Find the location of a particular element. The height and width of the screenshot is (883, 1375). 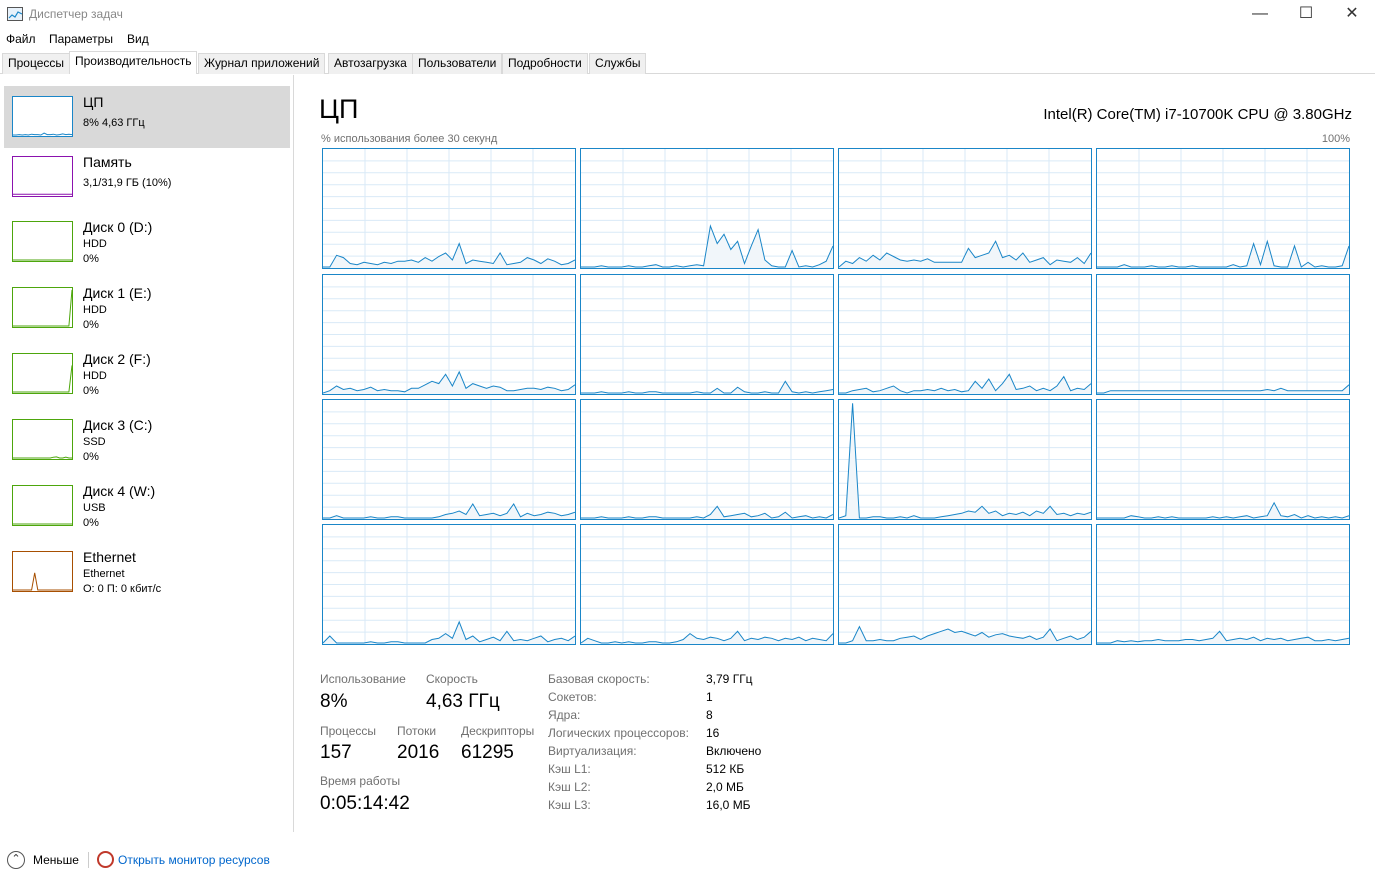

footer-divider is located at coordinates (88, 860).